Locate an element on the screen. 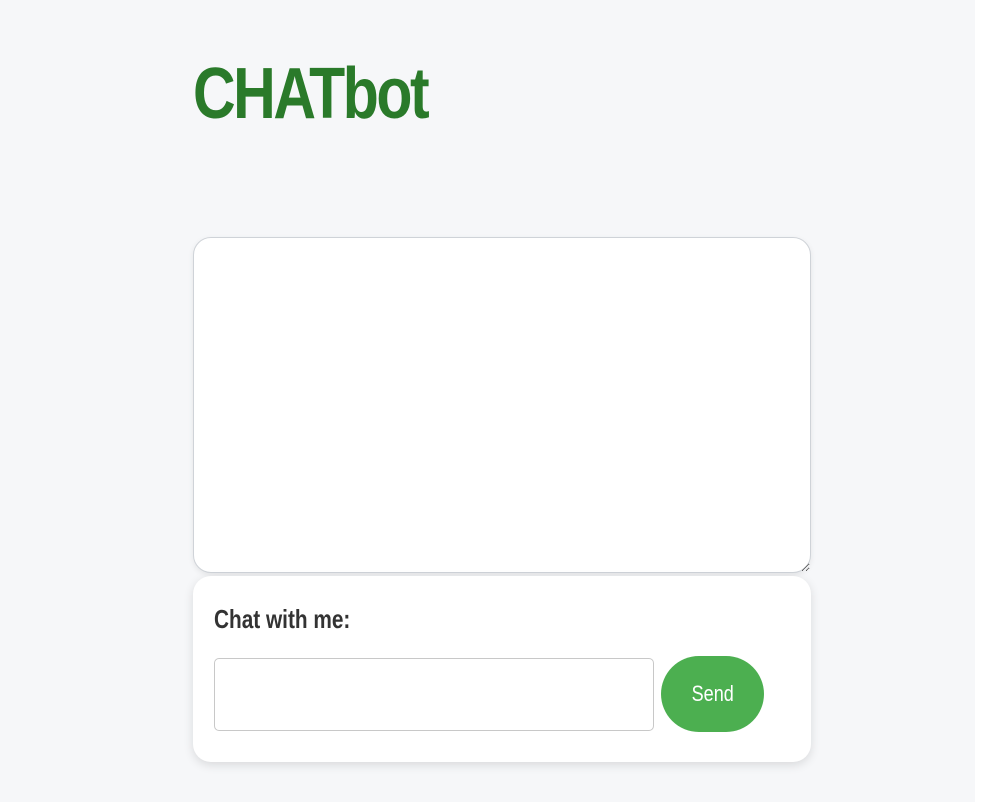 The width and height of the screenshot is (999, 802). page-title: CHATbot is located at coordinates (311, 94).